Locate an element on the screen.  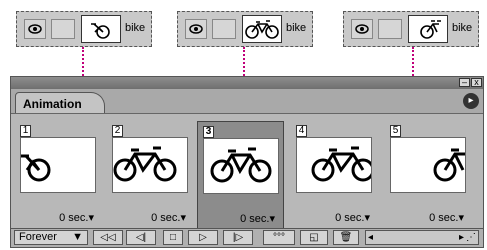
tab-animation: Animation is located at coordinates (60, 102).